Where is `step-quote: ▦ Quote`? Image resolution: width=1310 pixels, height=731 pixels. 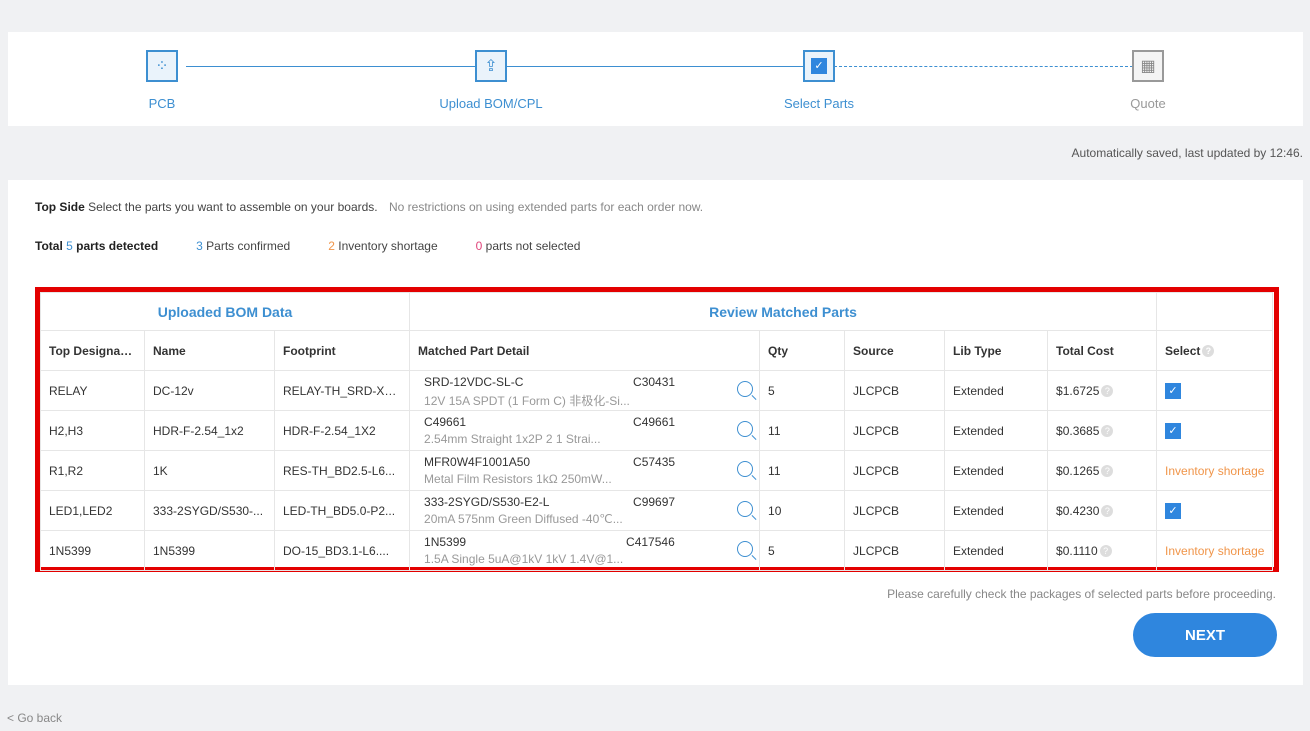
step-quote: ▦ Quote is located at coordinates (1148, 80).